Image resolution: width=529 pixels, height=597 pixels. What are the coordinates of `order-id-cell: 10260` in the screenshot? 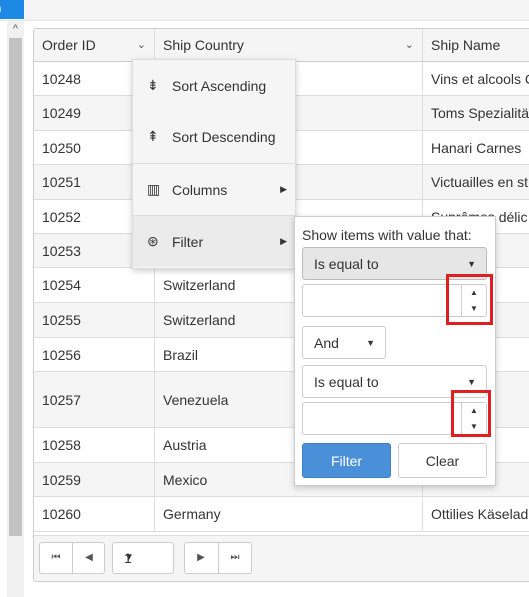 It's located at (94, 514).